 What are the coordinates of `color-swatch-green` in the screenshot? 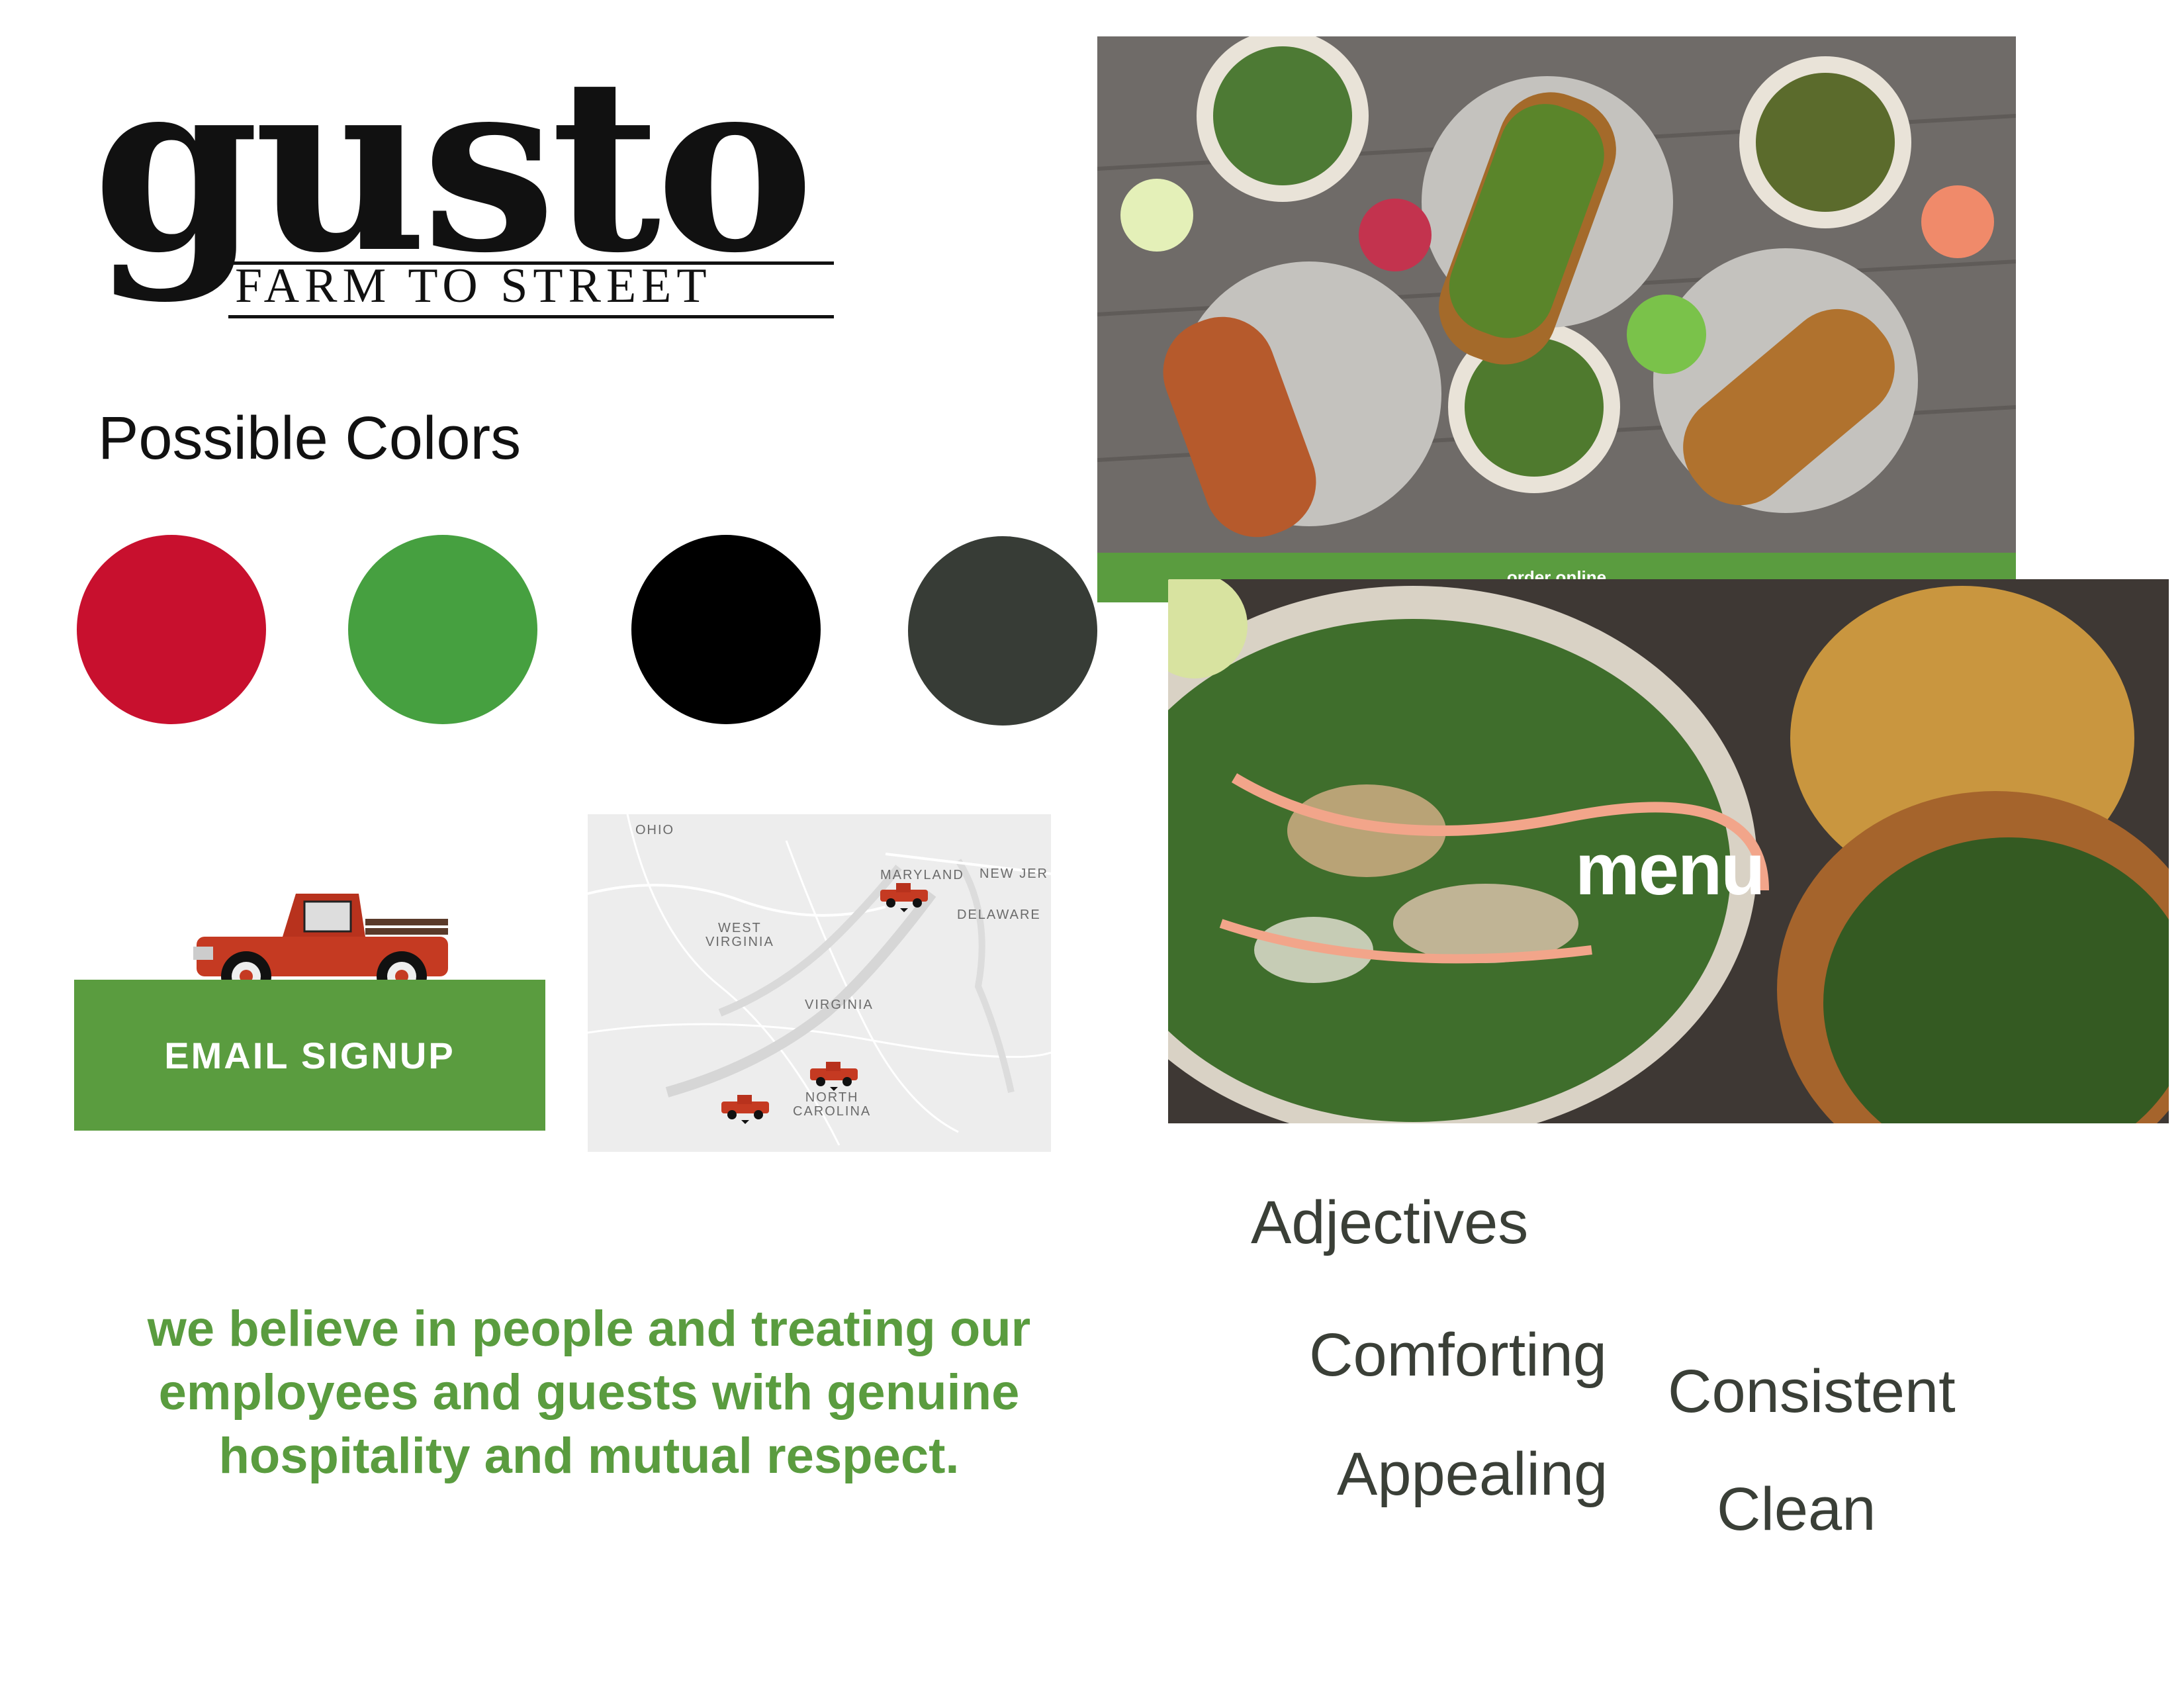 It's located at (442, 629).